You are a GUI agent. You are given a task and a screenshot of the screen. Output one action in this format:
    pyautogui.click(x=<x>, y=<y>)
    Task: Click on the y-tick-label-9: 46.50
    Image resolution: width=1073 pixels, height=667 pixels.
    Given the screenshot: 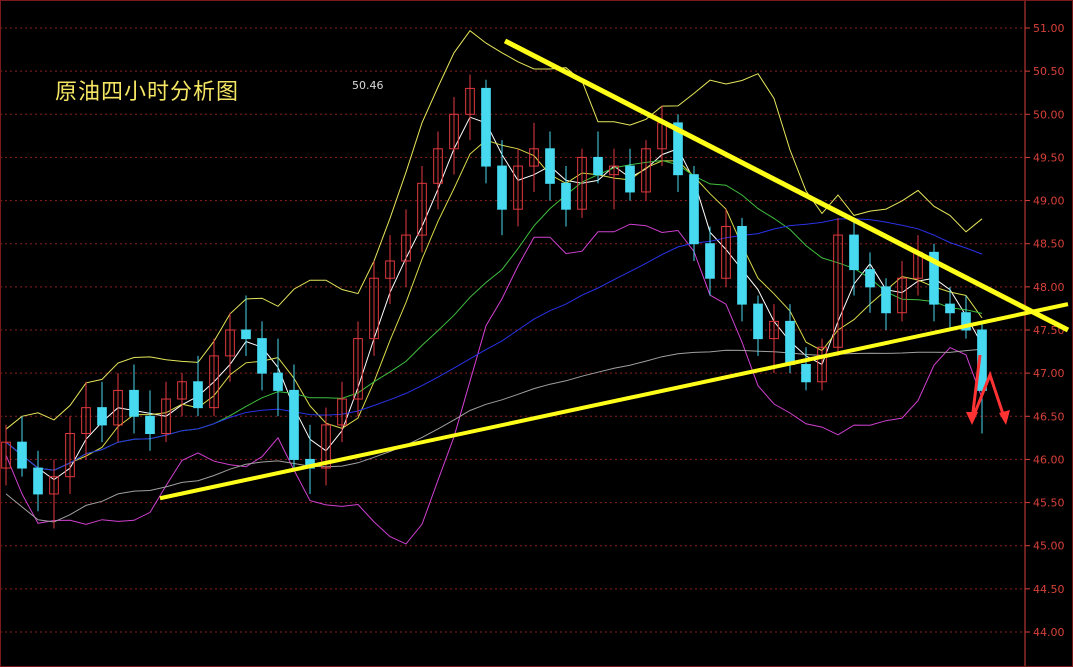 What is the action you would take?
    pyautogui.click(x=1049, y=416)
    